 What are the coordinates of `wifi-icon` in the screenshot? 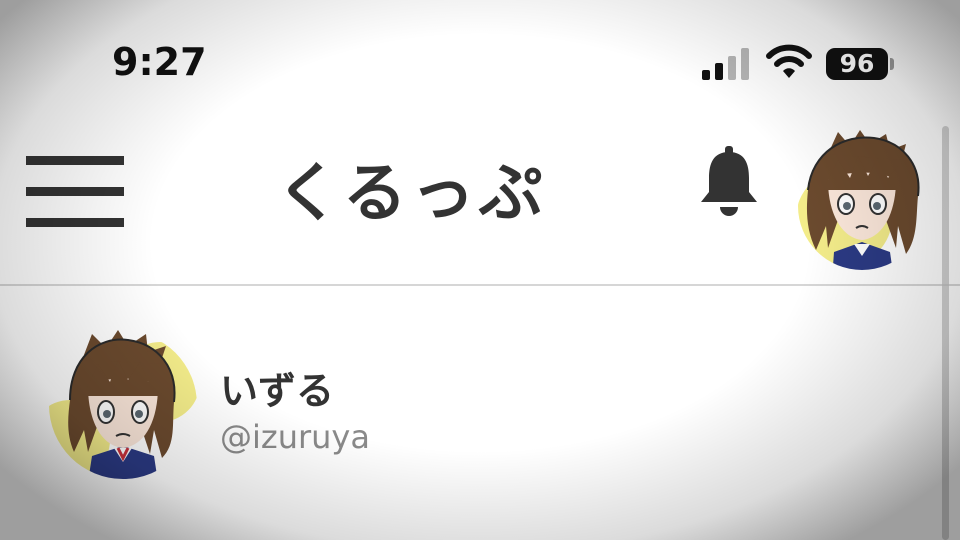 It's located at (789, 61).